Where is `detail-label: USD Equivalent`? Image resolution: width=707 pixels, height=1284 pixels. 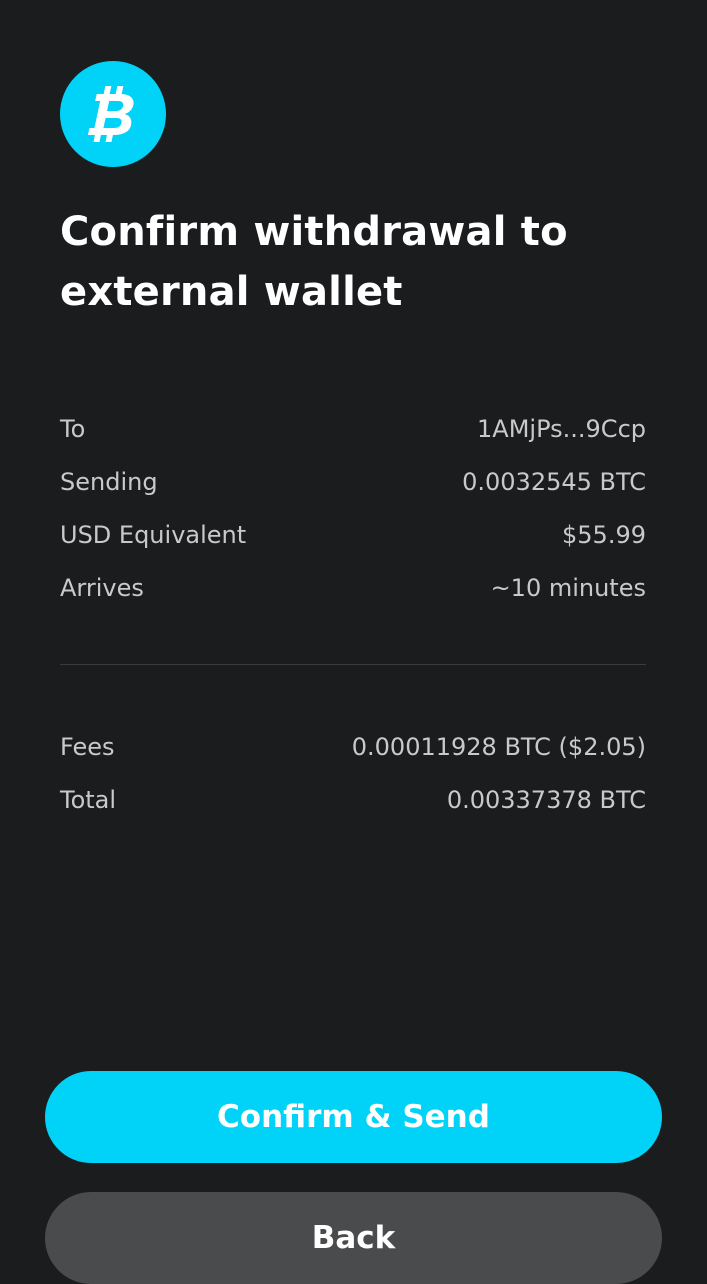
detail-label: USD Equivalent is located at coordinates (153, 535).